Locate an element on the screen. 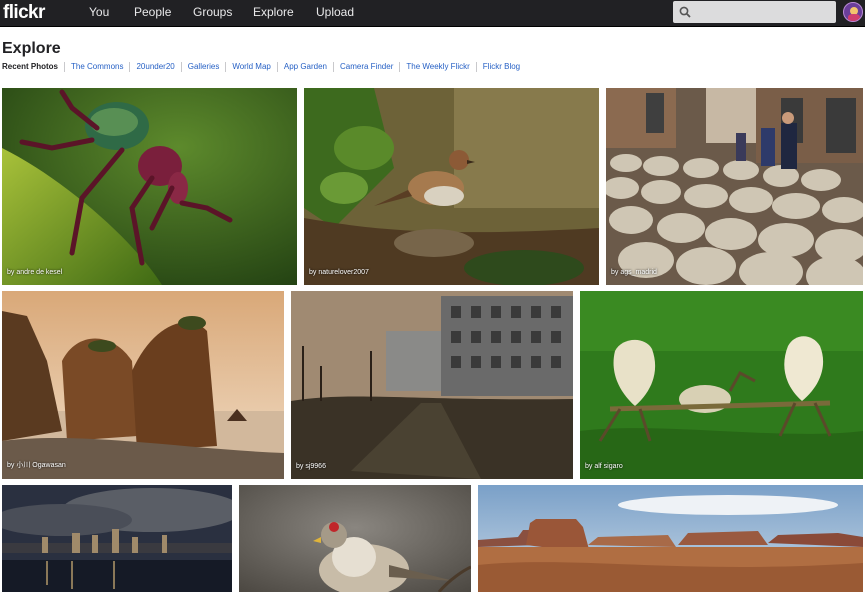 The width and height of the screenshot is (865, 592). nav-people: People is located at coordinates (152, 13).